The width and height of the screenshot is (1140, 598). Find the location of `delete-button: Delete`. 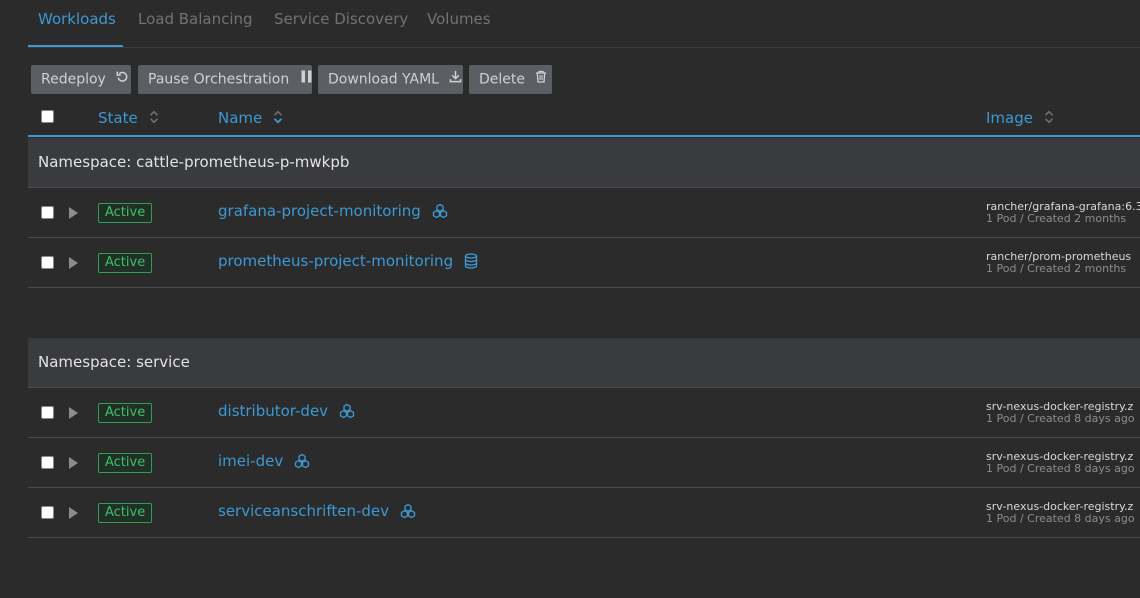

delete-button: Delete is located at coordinates (510, 79).